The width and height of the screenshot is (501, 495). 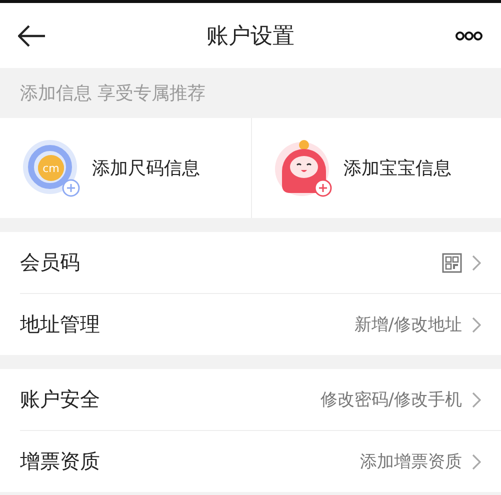 What do you see at coordinates (398, 168) in the screenshot?
I see `card-label: 添加宝宝信息` at bounding box center [398, 168].